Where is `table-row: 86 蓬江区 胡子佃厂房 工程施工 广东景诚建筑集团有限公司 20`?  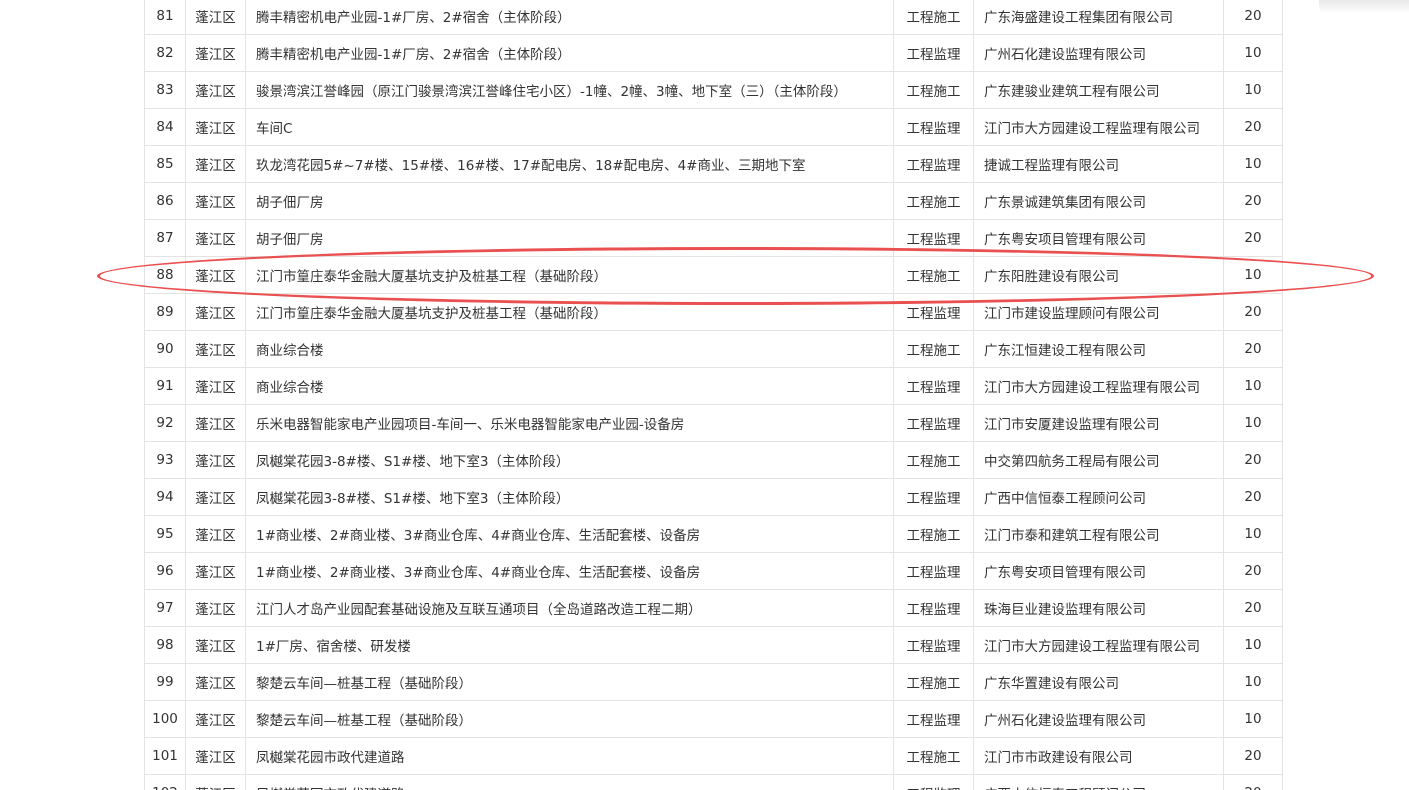 table-row: 86 蓬江区 胡子佃厂房 工程施工 广东景诚建筑集团有限公司 20 is located at coordinates (713, 201).